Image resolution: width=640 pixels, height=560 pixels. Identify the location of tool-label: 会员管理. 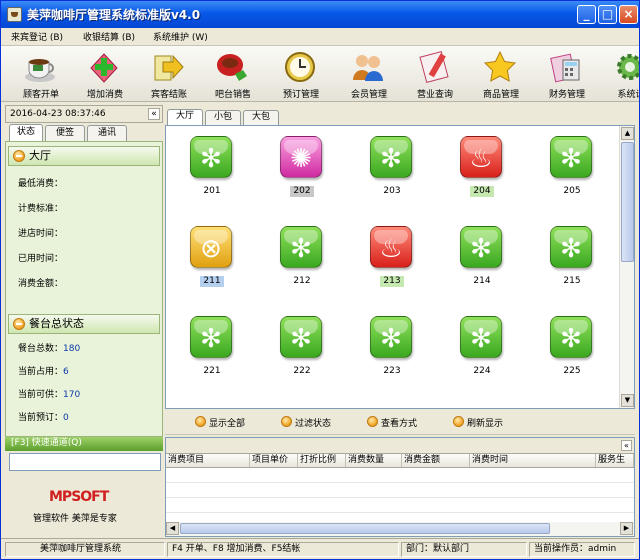
(368, 95).